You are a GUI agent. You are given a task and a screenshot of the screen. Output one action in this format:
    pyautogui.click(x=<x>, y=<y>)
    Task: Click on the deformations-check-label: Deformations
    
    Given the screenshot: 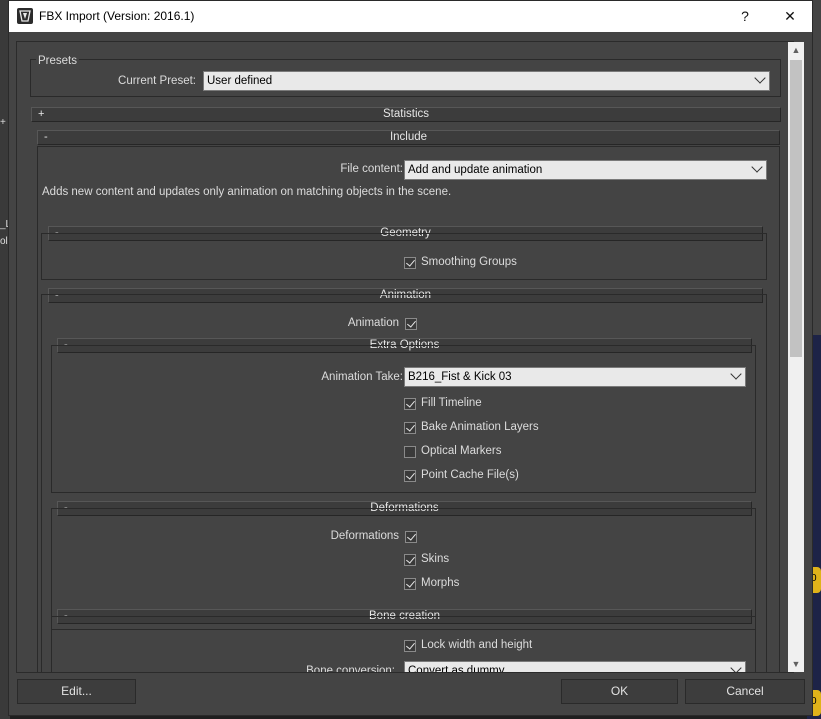 What is the action you would take?
    pyautogui.click(x=364, y=536)
    